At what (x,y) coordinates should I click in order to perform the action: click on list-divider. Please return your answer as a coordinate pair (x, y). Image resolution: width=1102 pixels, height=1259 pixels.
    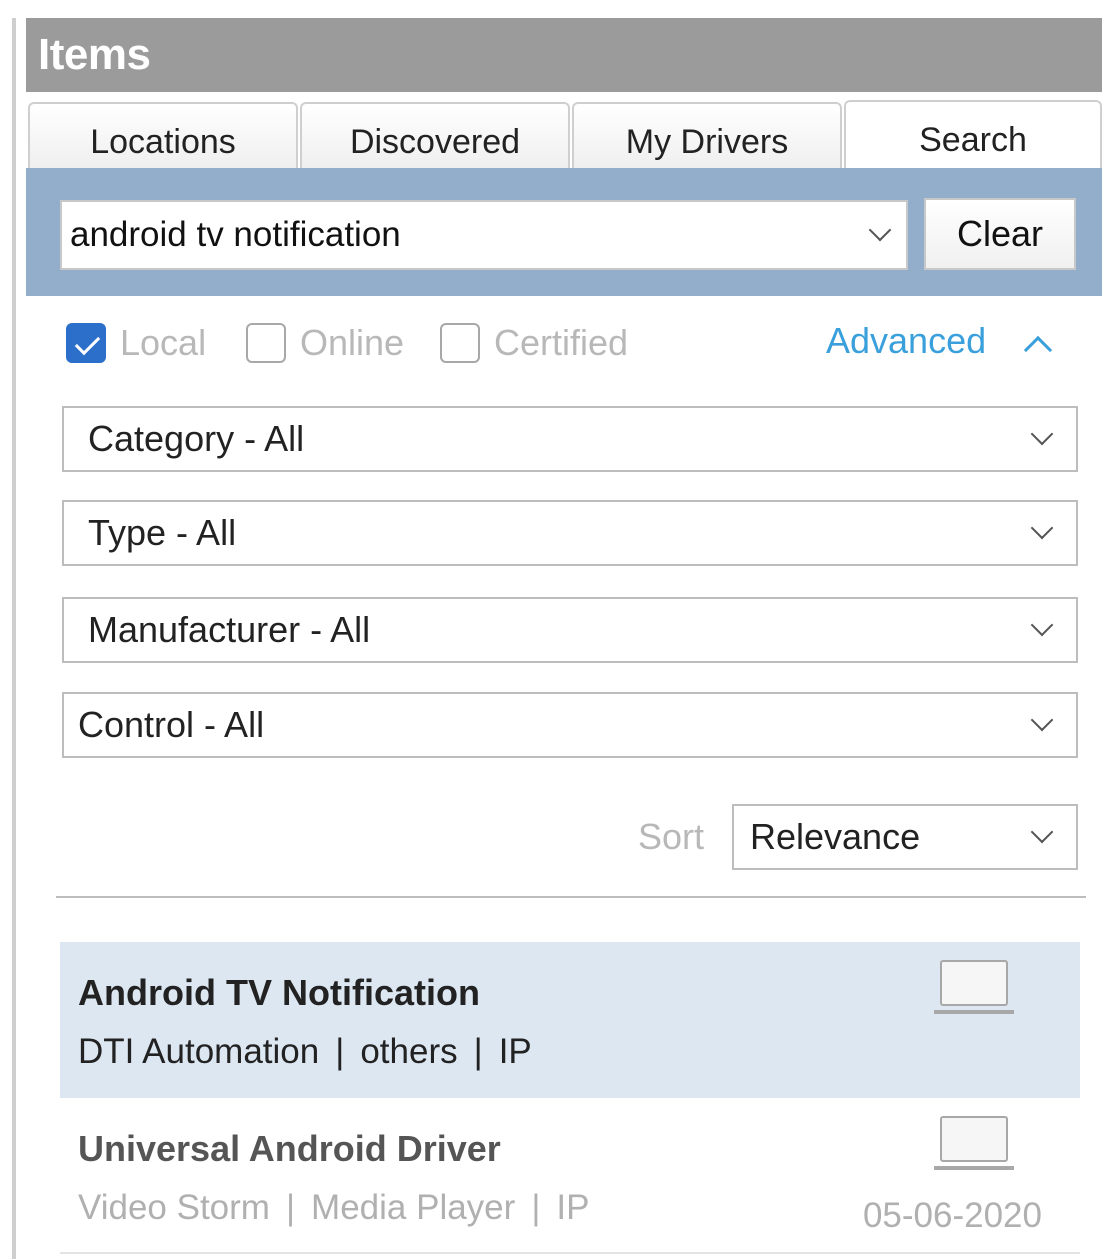
    Looking at the image, I should click on (570, 1253).